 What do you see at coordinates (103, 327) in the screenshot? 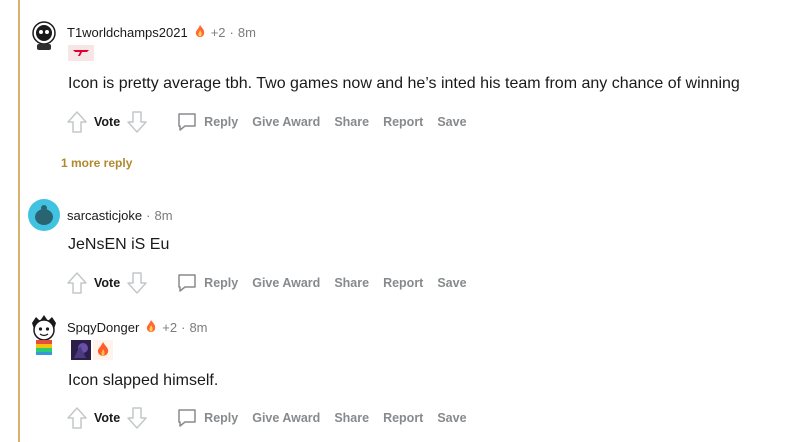
I see `username: SpqyDonger` at bounding box center [103, 327].